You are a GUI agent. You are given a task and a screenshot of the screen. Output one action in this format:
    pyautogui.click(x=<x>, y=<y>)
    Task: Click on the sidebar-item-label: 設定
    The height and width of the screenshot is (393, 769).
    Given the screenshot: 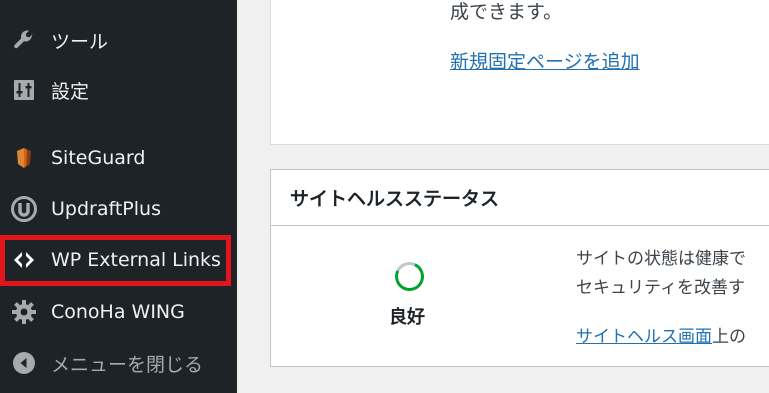 What is the action you would take?
    pyautogui.click(x=70, y=91)
    